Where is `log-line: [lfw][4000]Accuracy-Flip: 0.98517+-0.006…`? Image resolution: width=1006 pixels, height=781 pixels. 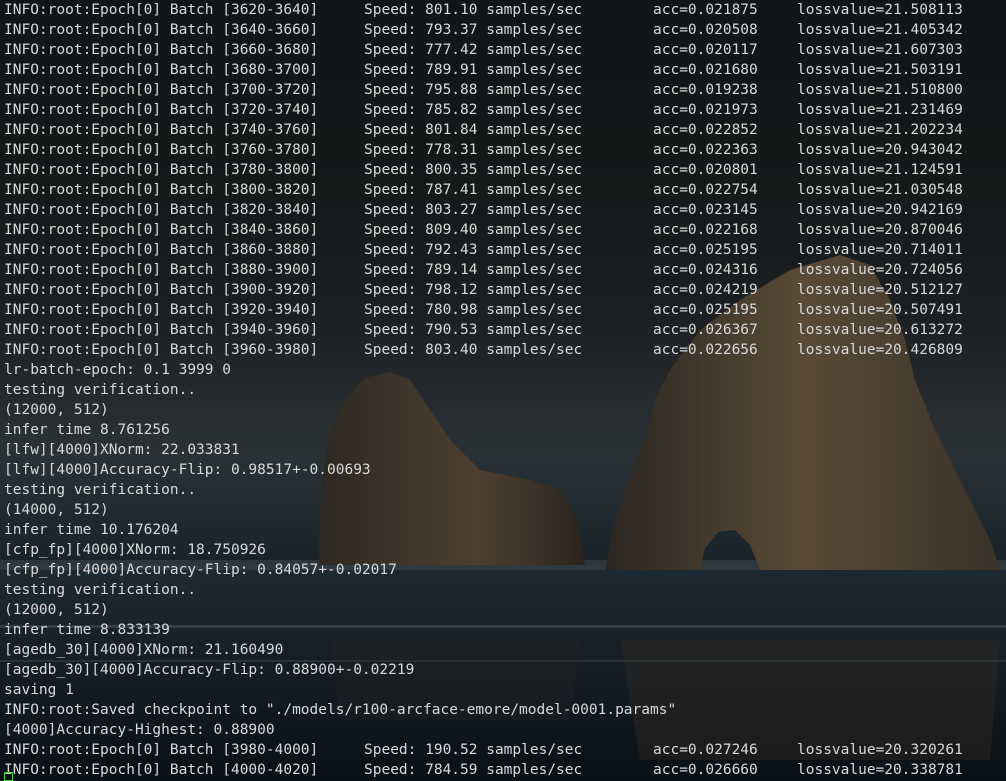
log-line: [lfw][4000]Accuracy-Flip: 0.98517+-0.006… is located at coordinates (503, 470).